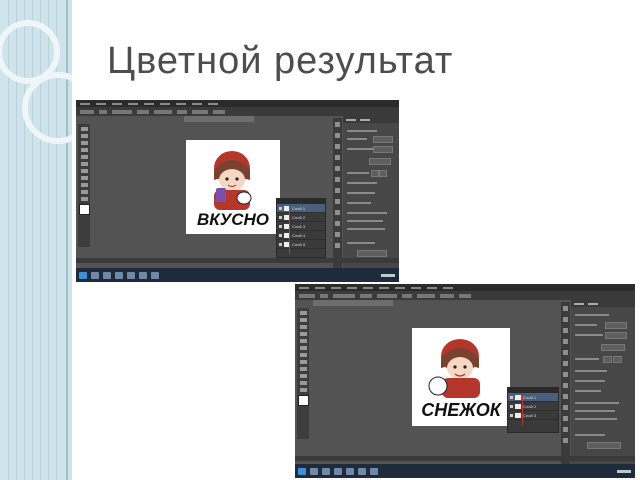 The height and width of the screenshot is (480, 640). Describe the element at coordinates (461, 410) in the screenshot. I see `artwork-caption: СНЕЖОК` at that location.